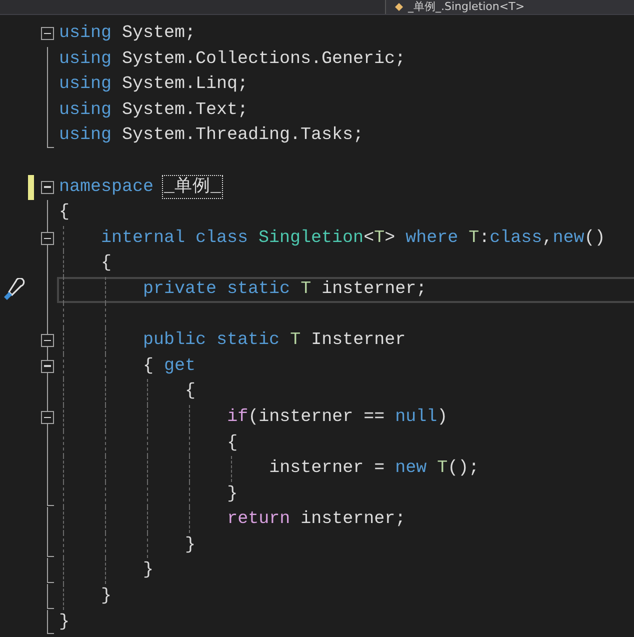 This screenshot has width=634, height=637. I want to click on code-line: { get, so click(169, 367).